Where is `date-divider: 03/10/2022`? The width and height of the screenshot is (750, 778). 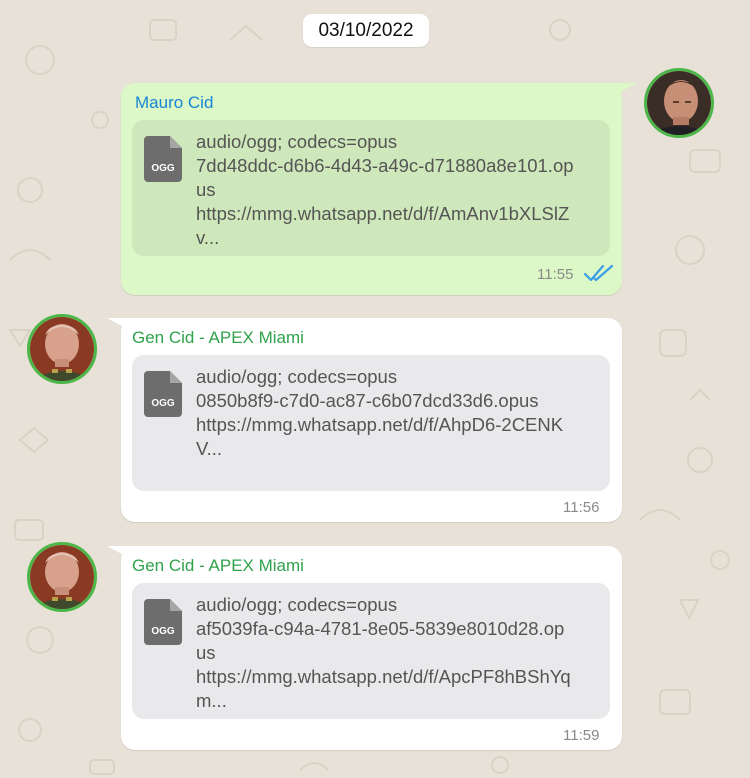 date-divider: 03/10/2022 is located at coordinates (366, 30).